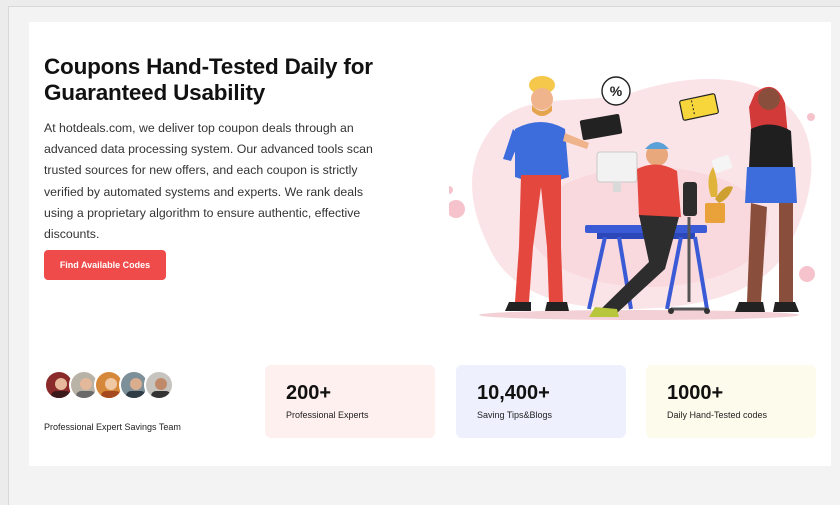 The height and width of the screenshot is (505, 840). Describe the element at coordinates (515, 415) in the screenshot. I see `stat-label: Saving Tips&Blogs` at that location.